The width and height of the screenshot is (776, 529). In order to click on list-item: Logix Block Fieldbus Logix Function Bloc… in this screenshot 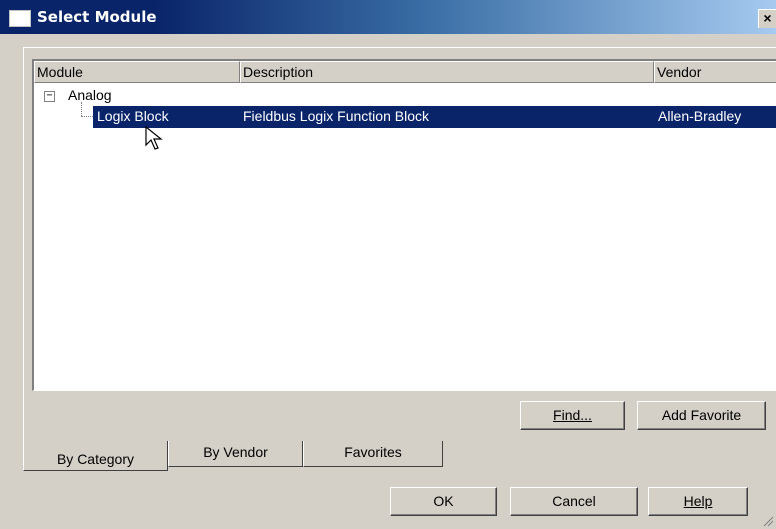, I will do `click(434, 117)`.